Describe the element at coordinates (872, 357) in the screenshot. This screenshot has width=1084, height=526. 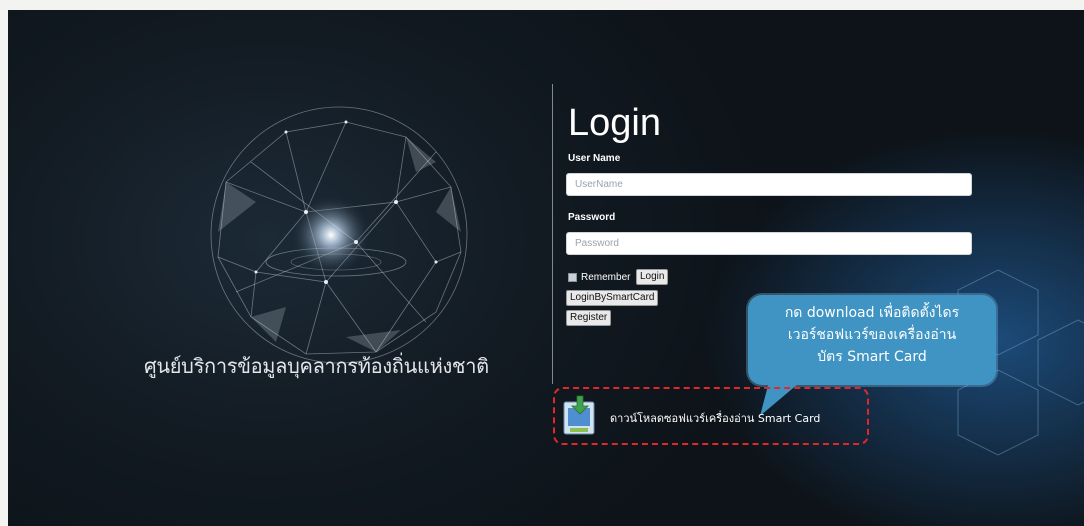
I see `callout-line-3: บัตร Smart Card` at that location.